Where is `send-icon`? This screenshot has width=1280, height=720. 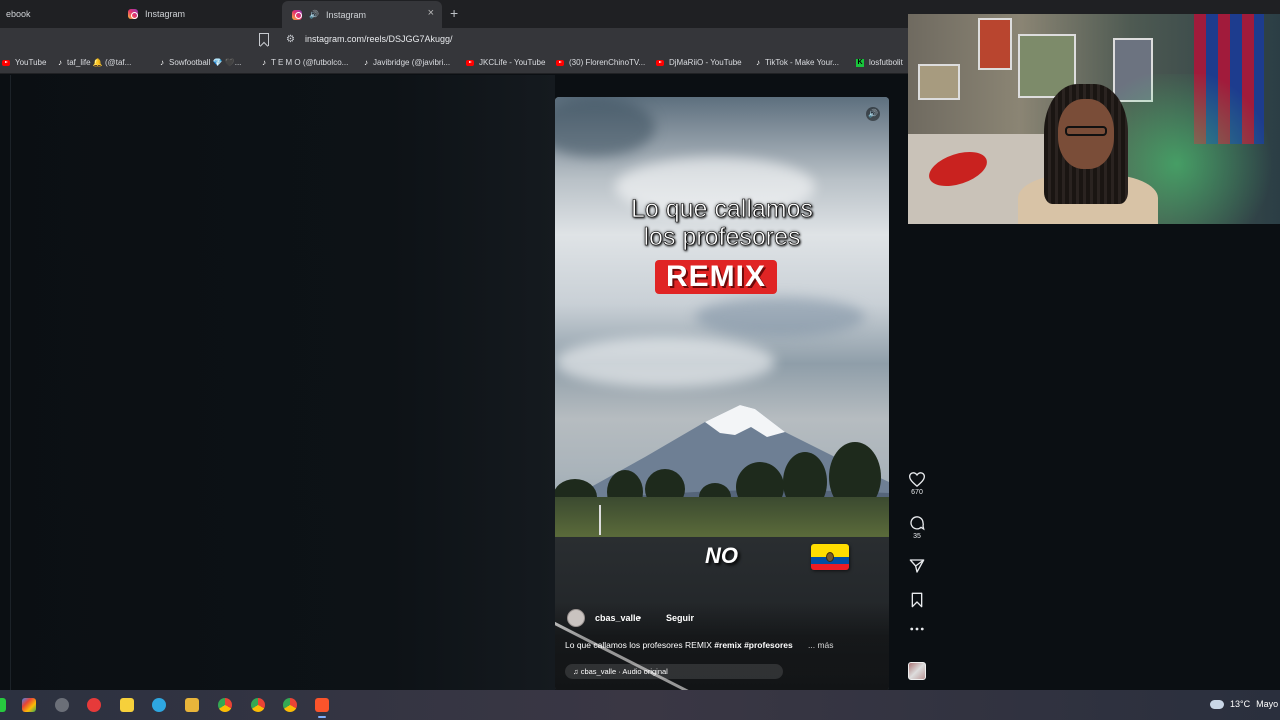 send-icon is located at coordinates (917, 566).